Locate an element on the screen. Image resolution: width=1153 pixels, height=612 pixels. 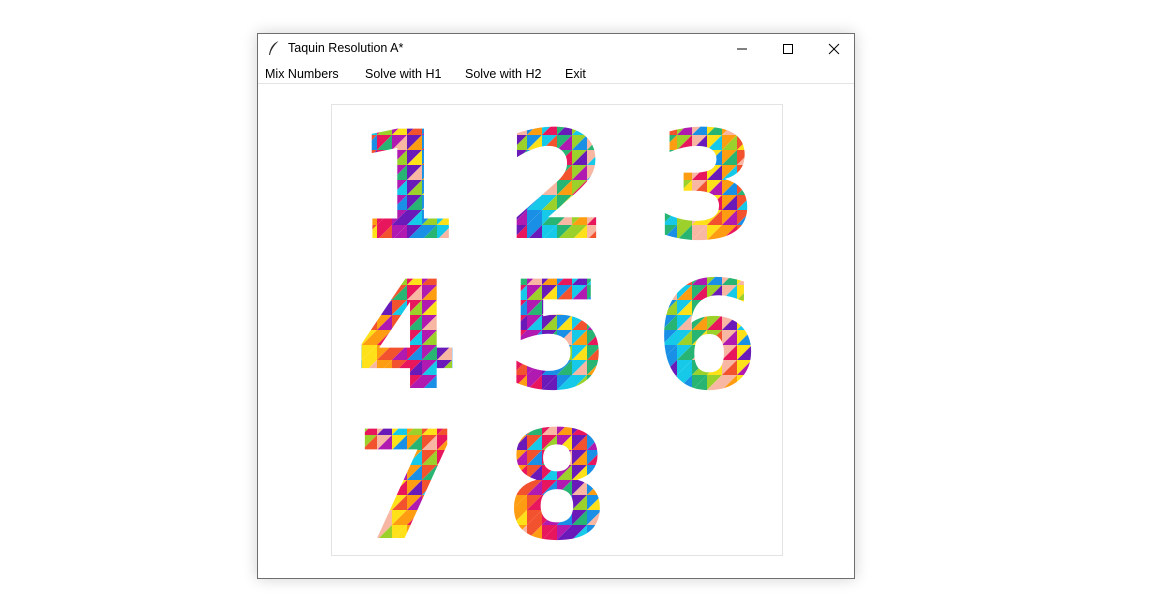
digit-6-image: 6 is located at coordinates (707, 330).